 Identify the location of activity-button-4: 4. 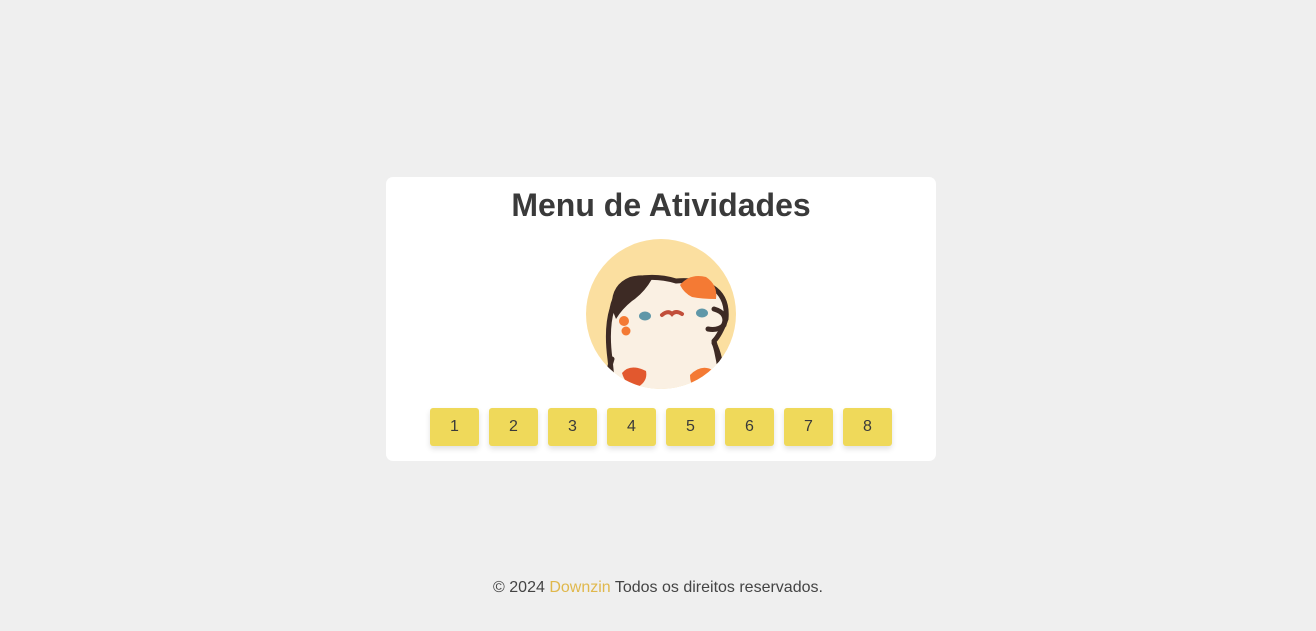
(631, 427).